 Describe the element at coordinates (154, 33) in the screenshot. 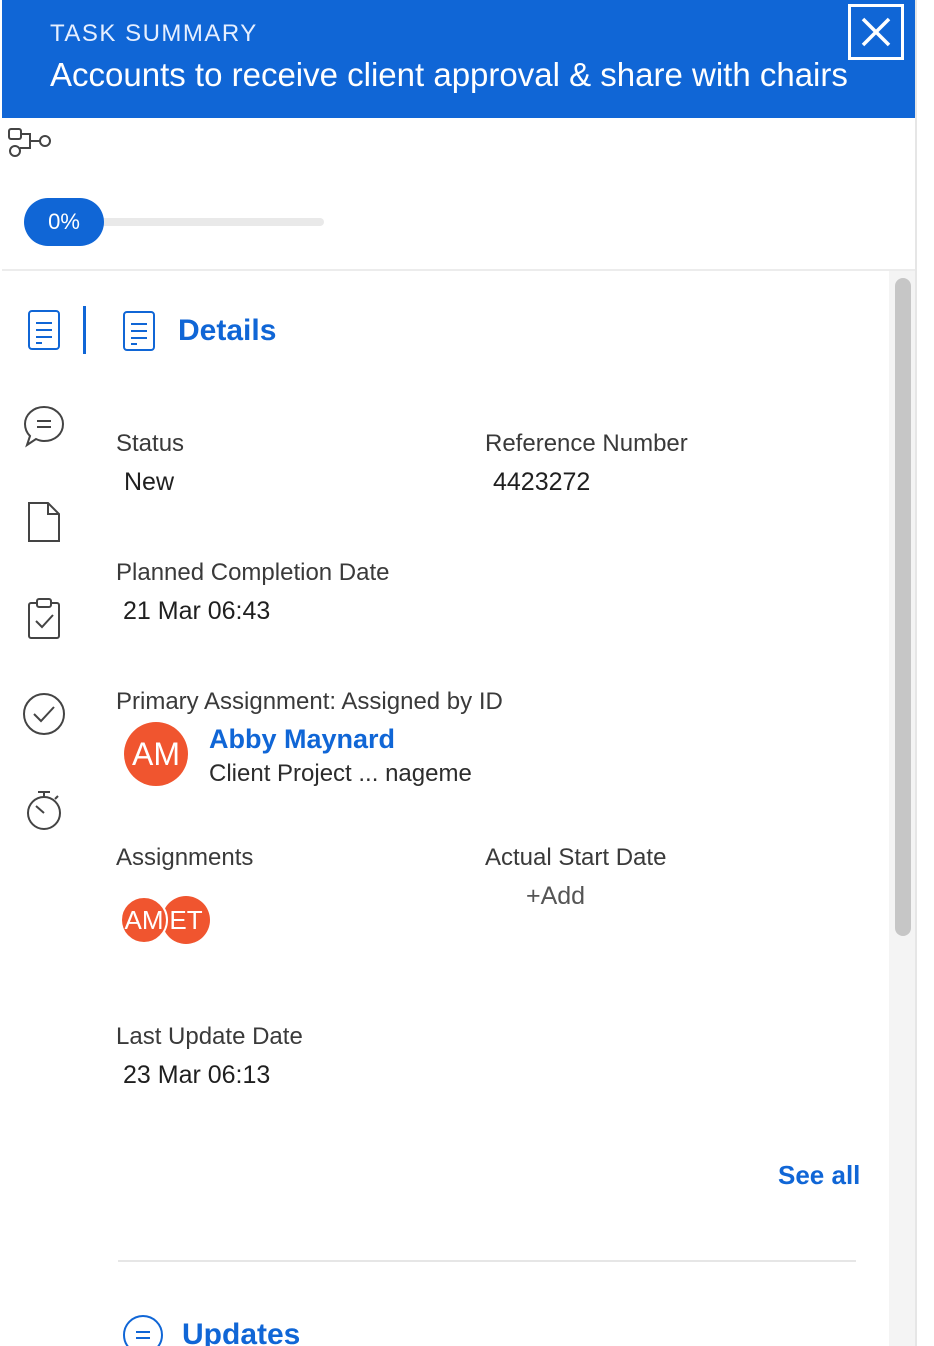

I see `header-eyebrow: TASK SUMMARY` at that location.